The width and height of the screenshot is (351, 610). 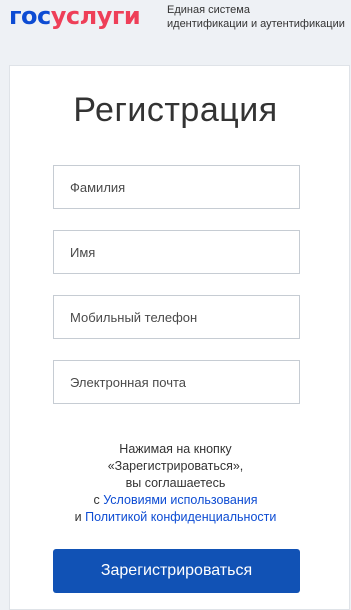 What do you see at coordinates (208, 10) in the screenshot?
I see `tagline-line-1: Единая система` at bounding box center [208, 10].